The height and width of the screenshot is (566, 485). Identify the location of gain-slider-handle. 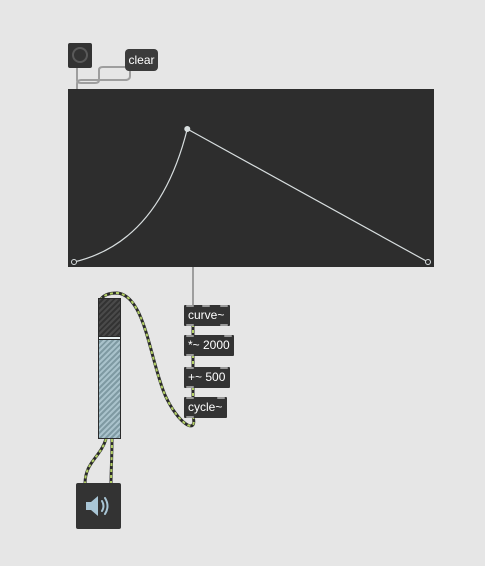
(109, 338).